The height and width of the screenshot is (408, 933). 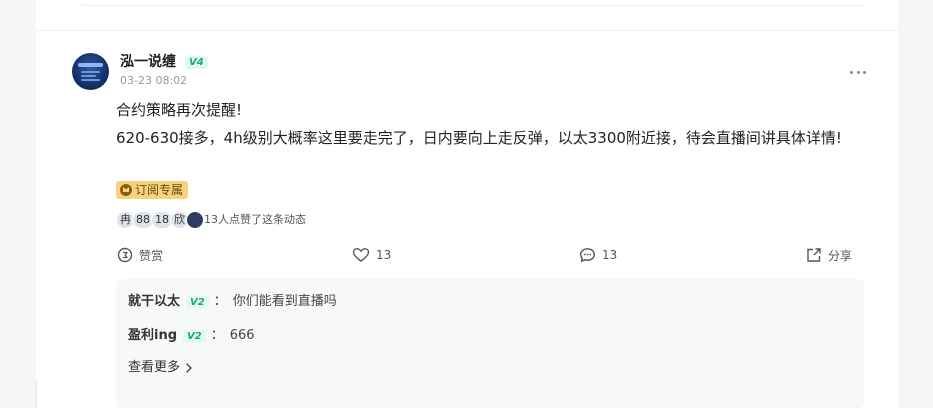 I want to click on previous-card-edge, so click(x=472, y=3).